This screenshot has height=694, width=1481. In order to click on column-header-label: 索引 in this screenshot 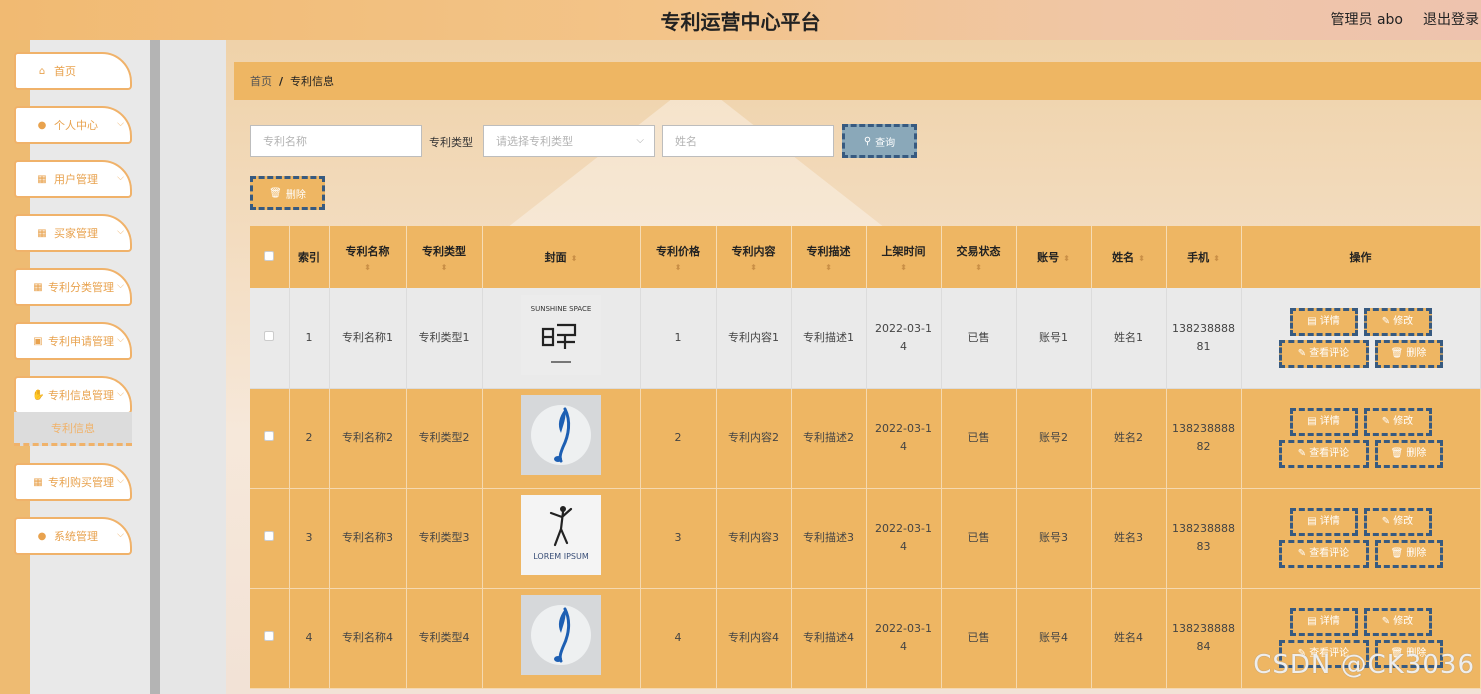, I will do `click(309, 257)`.